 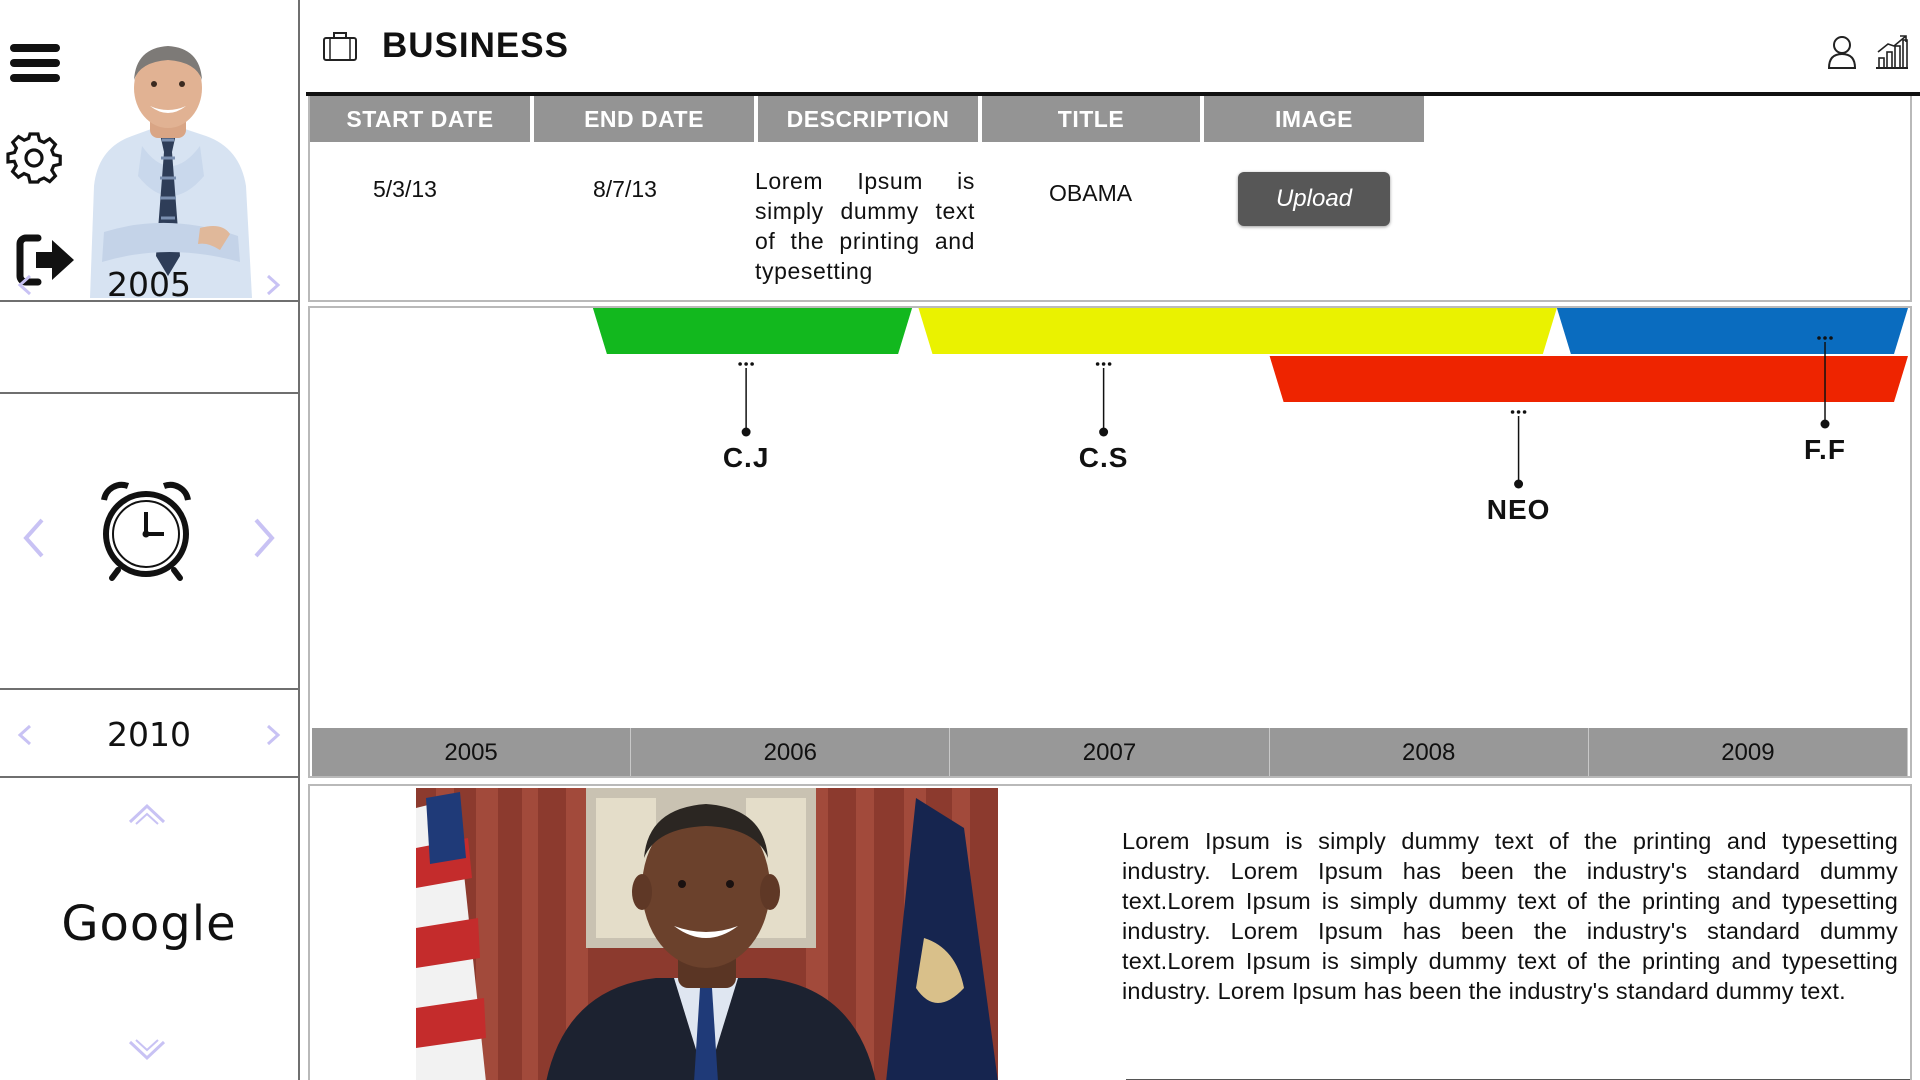 What do you see at coordinates (1748, 752) in the screenshot?
I see `timeline-year-label: 2009` at bounding box center [1748, 752].